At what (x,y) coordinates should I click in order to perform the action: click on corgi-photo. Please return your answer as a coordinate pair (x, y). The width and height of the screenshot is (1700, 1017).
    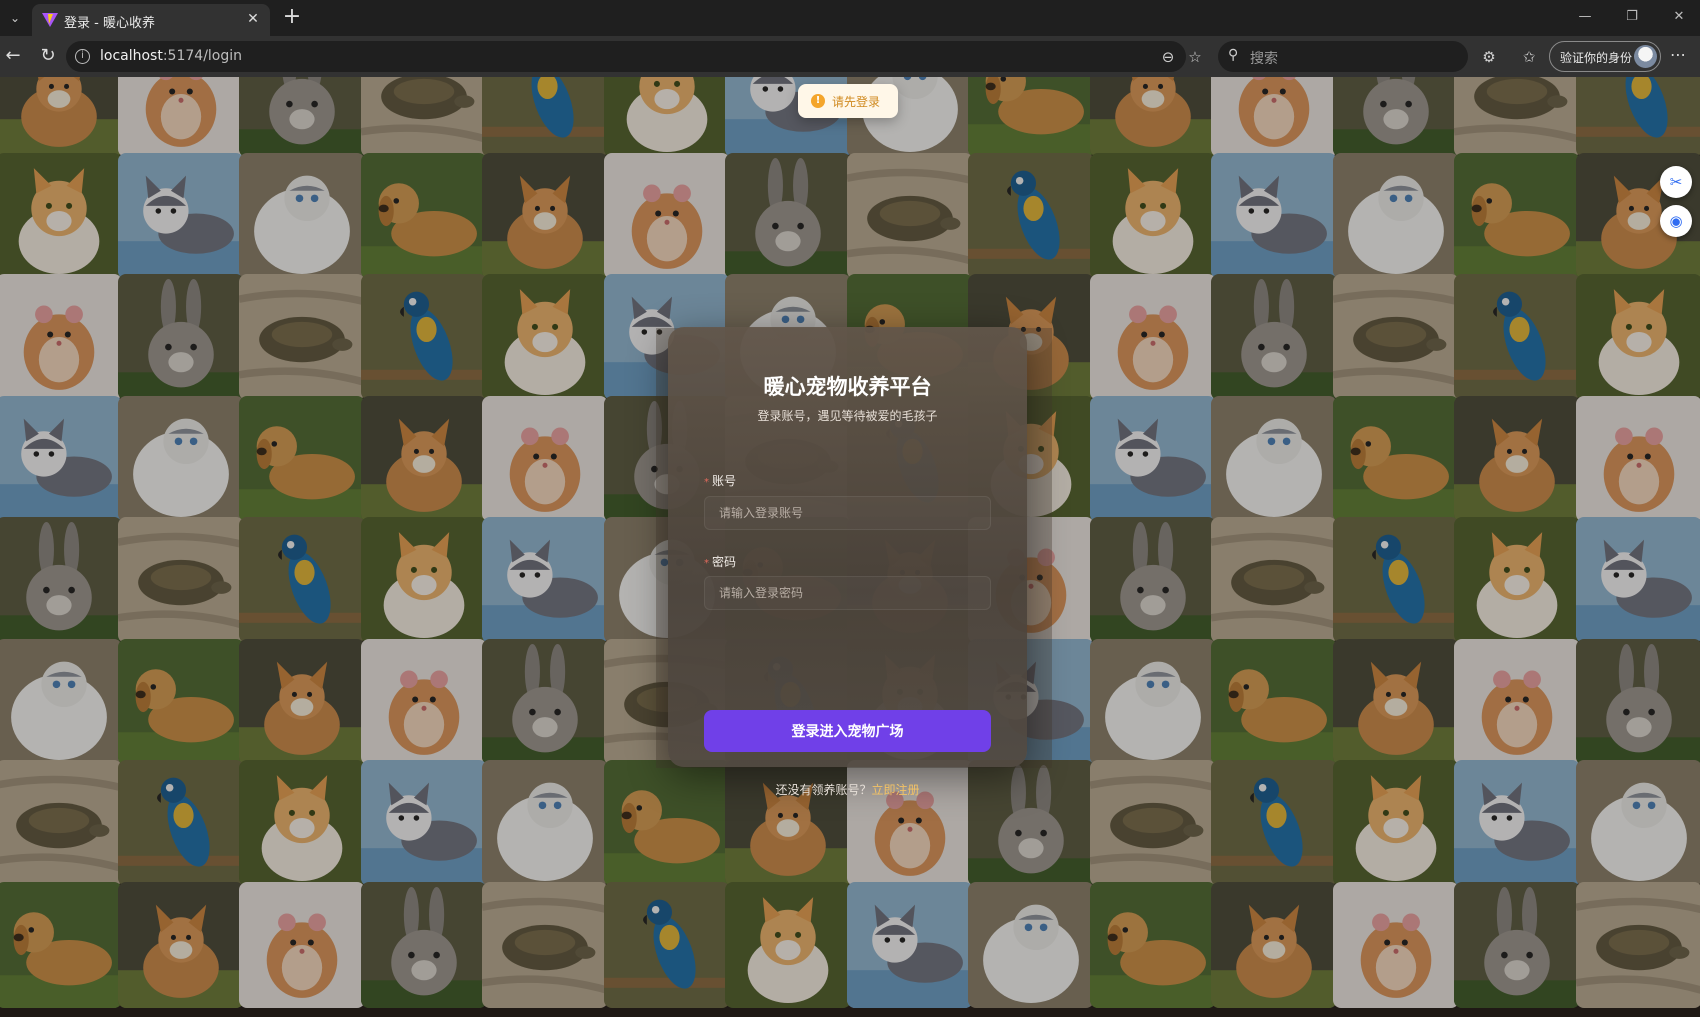
    Looking at the image, I should click on (1395, 701).